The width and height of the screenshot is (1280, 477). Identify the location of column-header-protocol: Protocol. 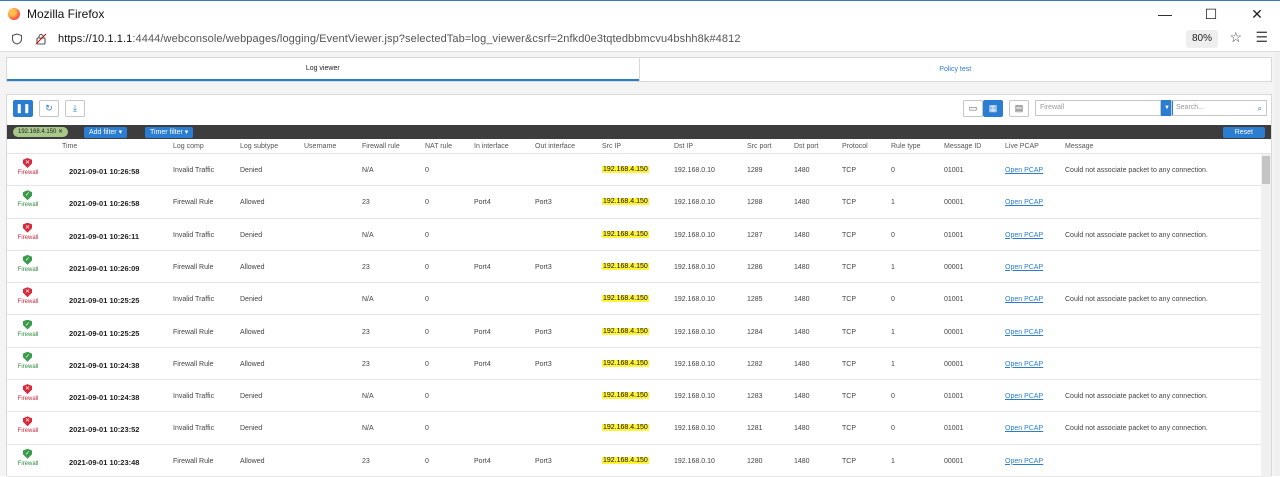
(855, 146).